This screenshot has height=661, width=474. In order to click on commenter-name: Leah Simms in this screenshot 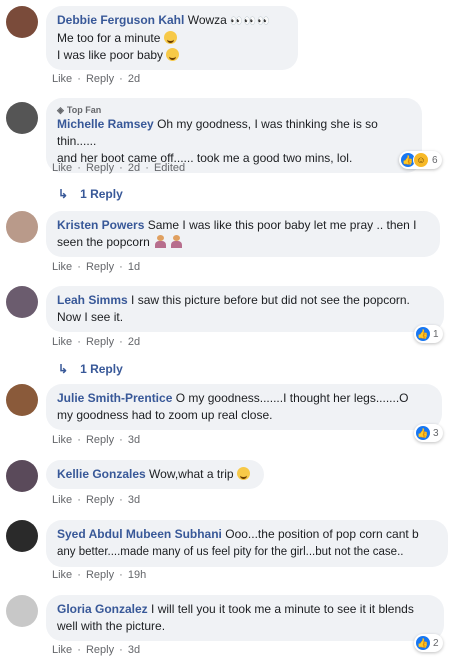, I will do `click(92, 300)`.